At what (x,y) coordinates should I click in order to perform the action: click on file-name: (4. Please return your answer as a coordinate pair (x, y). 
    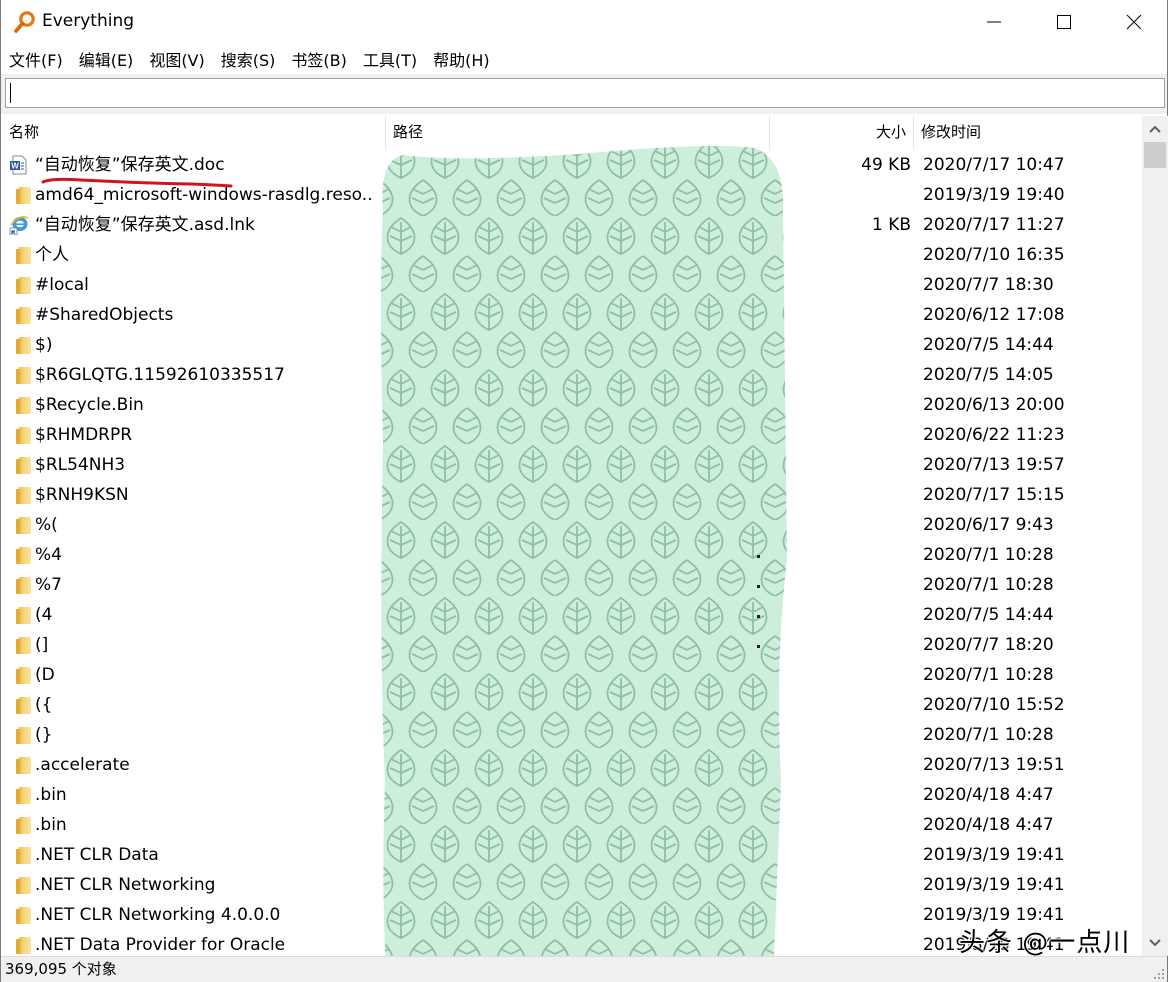
    Looking at the image, I should click on (44, 615).